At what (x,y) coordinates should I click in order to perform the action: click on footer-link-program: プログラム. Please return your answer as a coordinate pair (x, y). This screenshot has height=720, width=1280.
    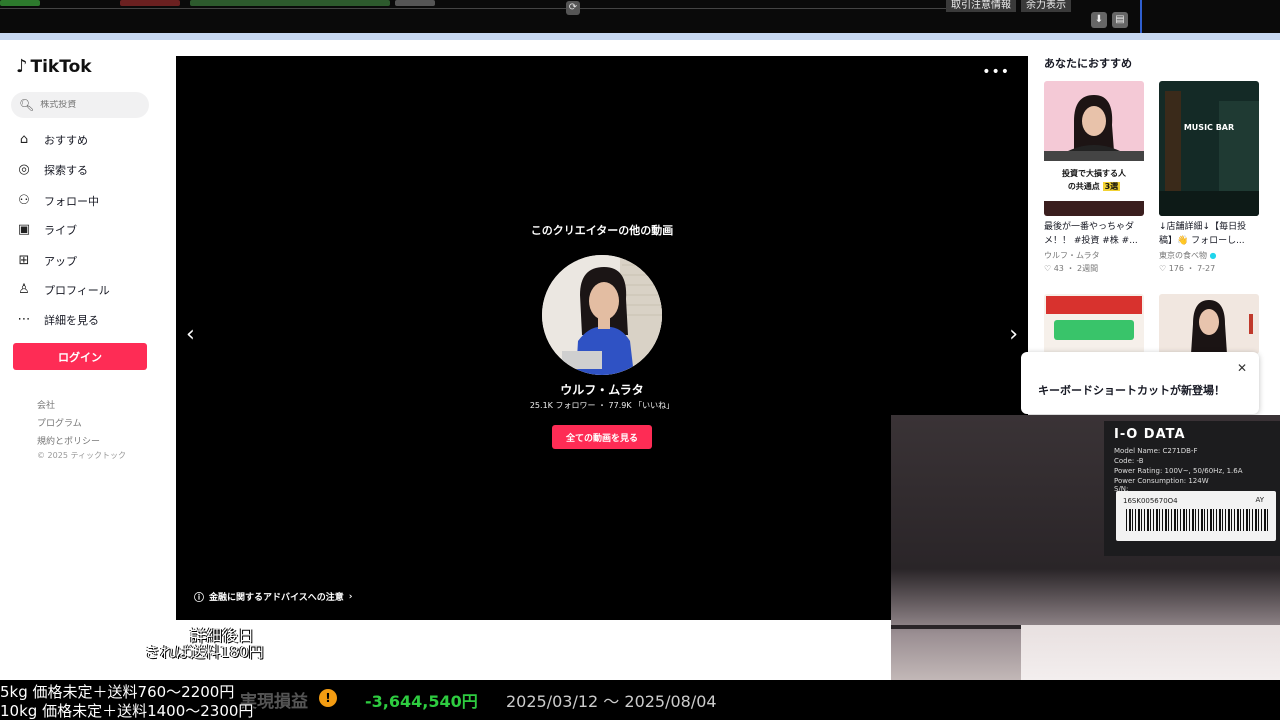
    Looking at the image, I should click on (59, 422).